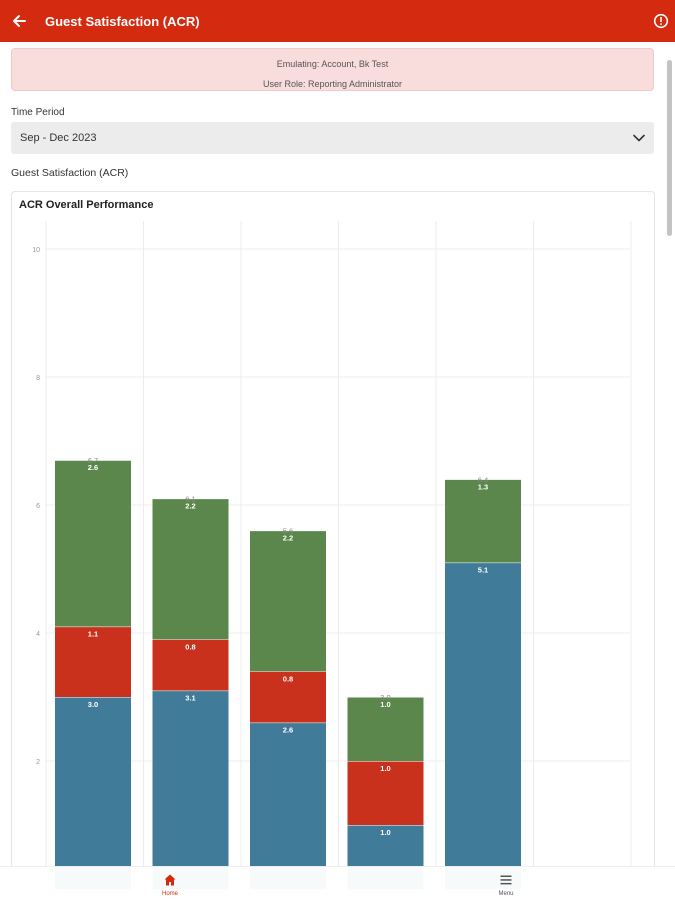 This screenshot has height=900, width=675. Describe the element at coordinates (288, 531) in the screenshot. I see `total-label: 5.6` at that location.